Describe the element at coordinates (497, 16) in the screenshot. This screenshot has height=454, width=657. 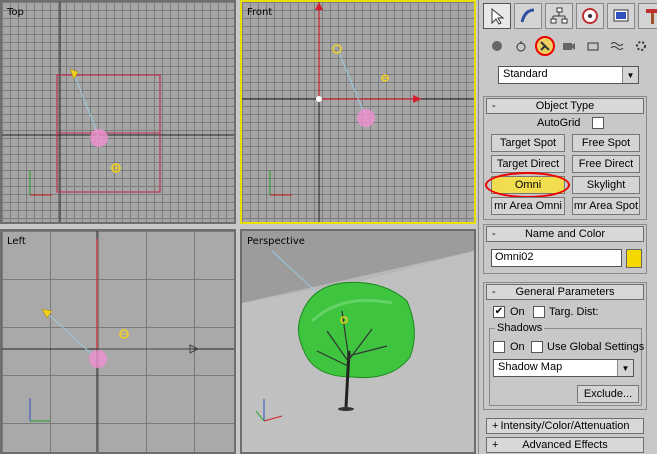
I see `create-icon` at that location.